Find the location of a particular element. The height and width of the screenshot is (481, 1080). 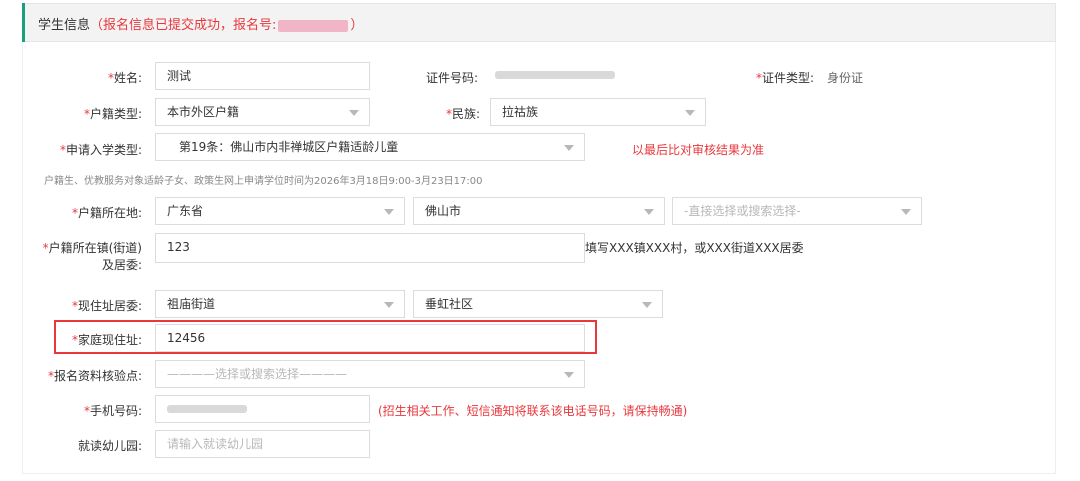

submit-status-close: ） is located at coordinates (357, 25).